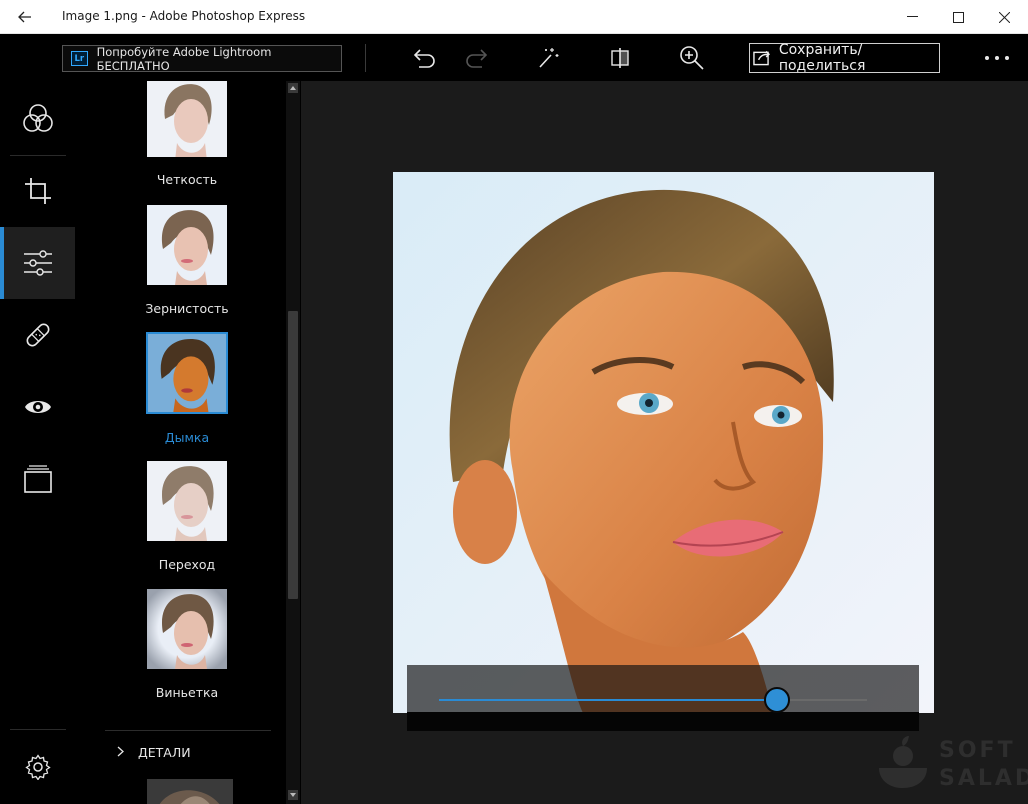 This screenshot has height=804, width=1028. I want to click on compare-icon, so click(620, 58).